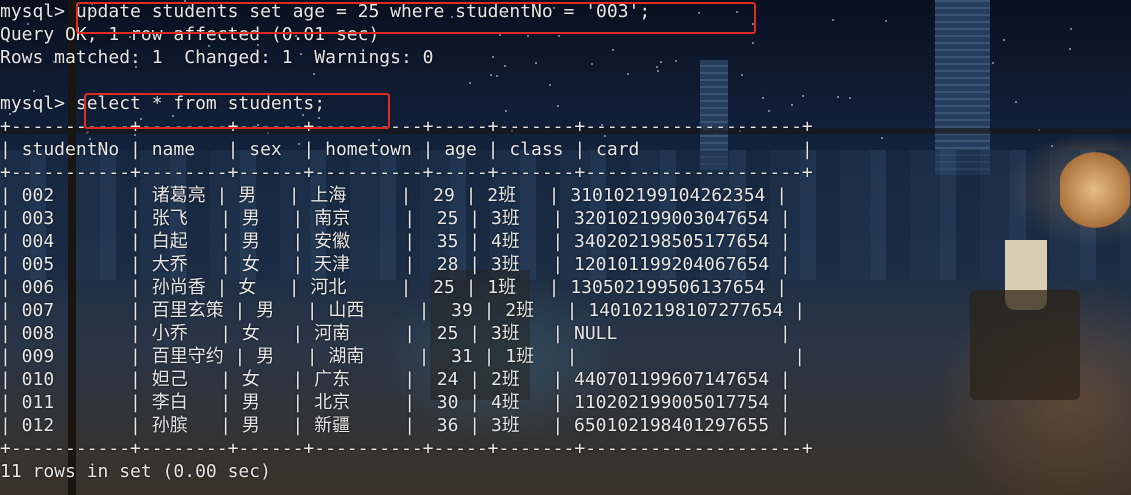 This screenshot has width=1131, height=495. Describe the element at coordinates (190, 34) in the screenshot. I see `output-line: Query OK, 1 row affected (0.01 sec)` at that location.